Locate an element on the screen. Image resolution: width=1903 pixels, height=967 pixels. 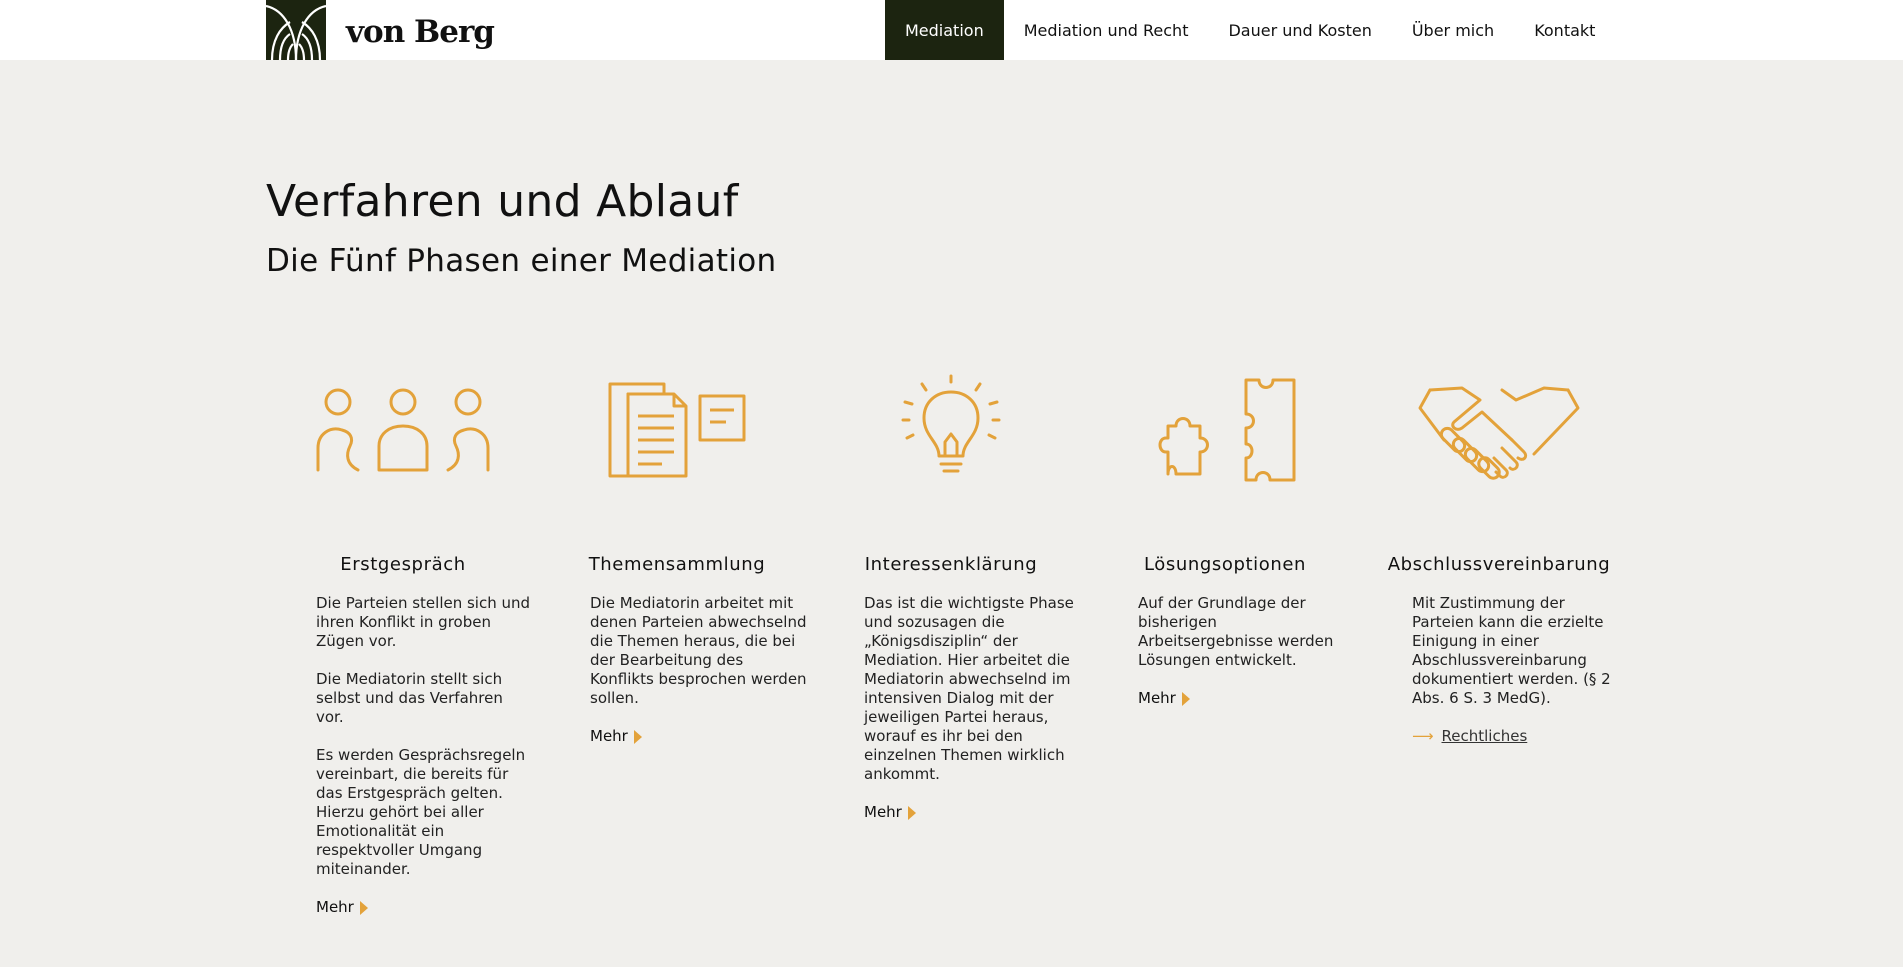
phase-title: Lösungsoptionen is located at coordinates (1225, 564).